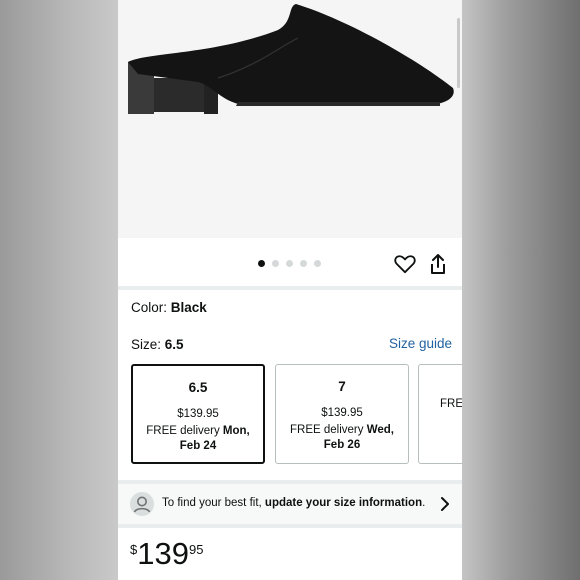  Describe the element at coordinates (213, 503) in the screenshot. I see `fit-prompt-lead: To find your best fit,` at that location.